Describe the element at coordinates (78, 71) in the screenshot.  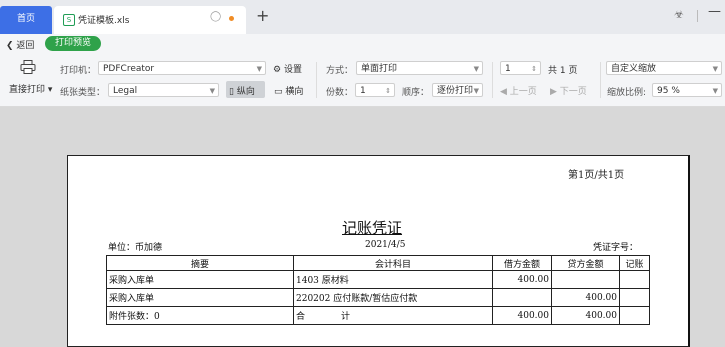
I see `printer-label: 打印机：` at that location.